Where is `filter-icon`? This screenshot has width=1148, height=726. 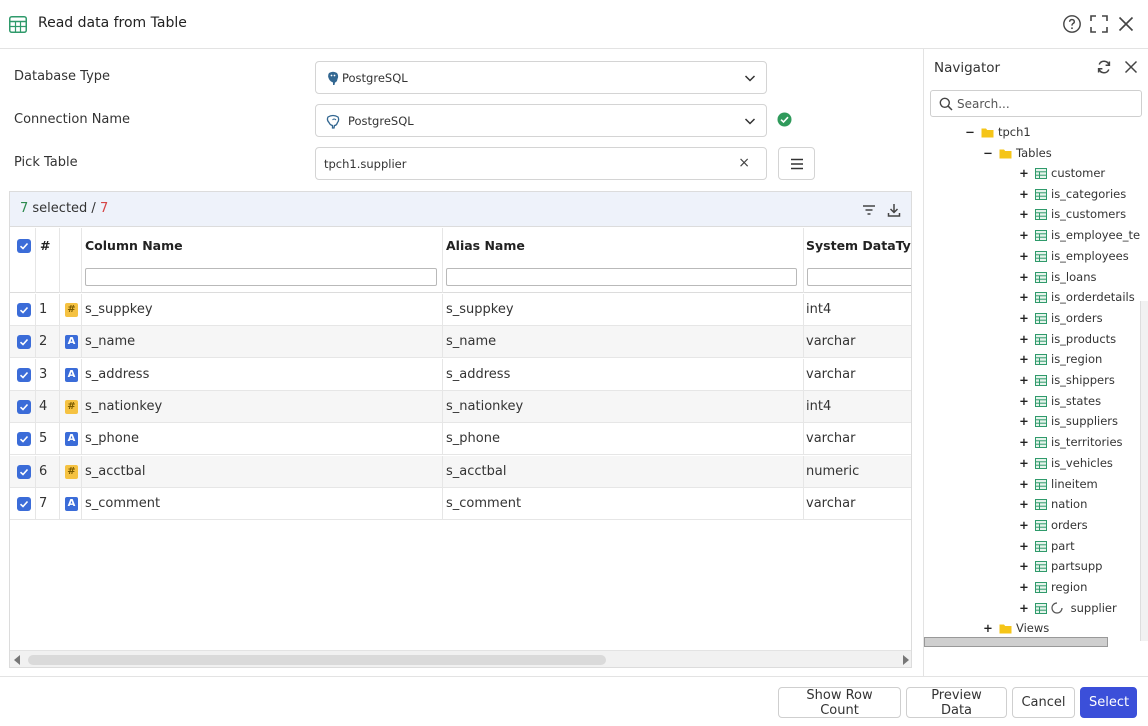
filter-icon is located at coordinates (869, 210).